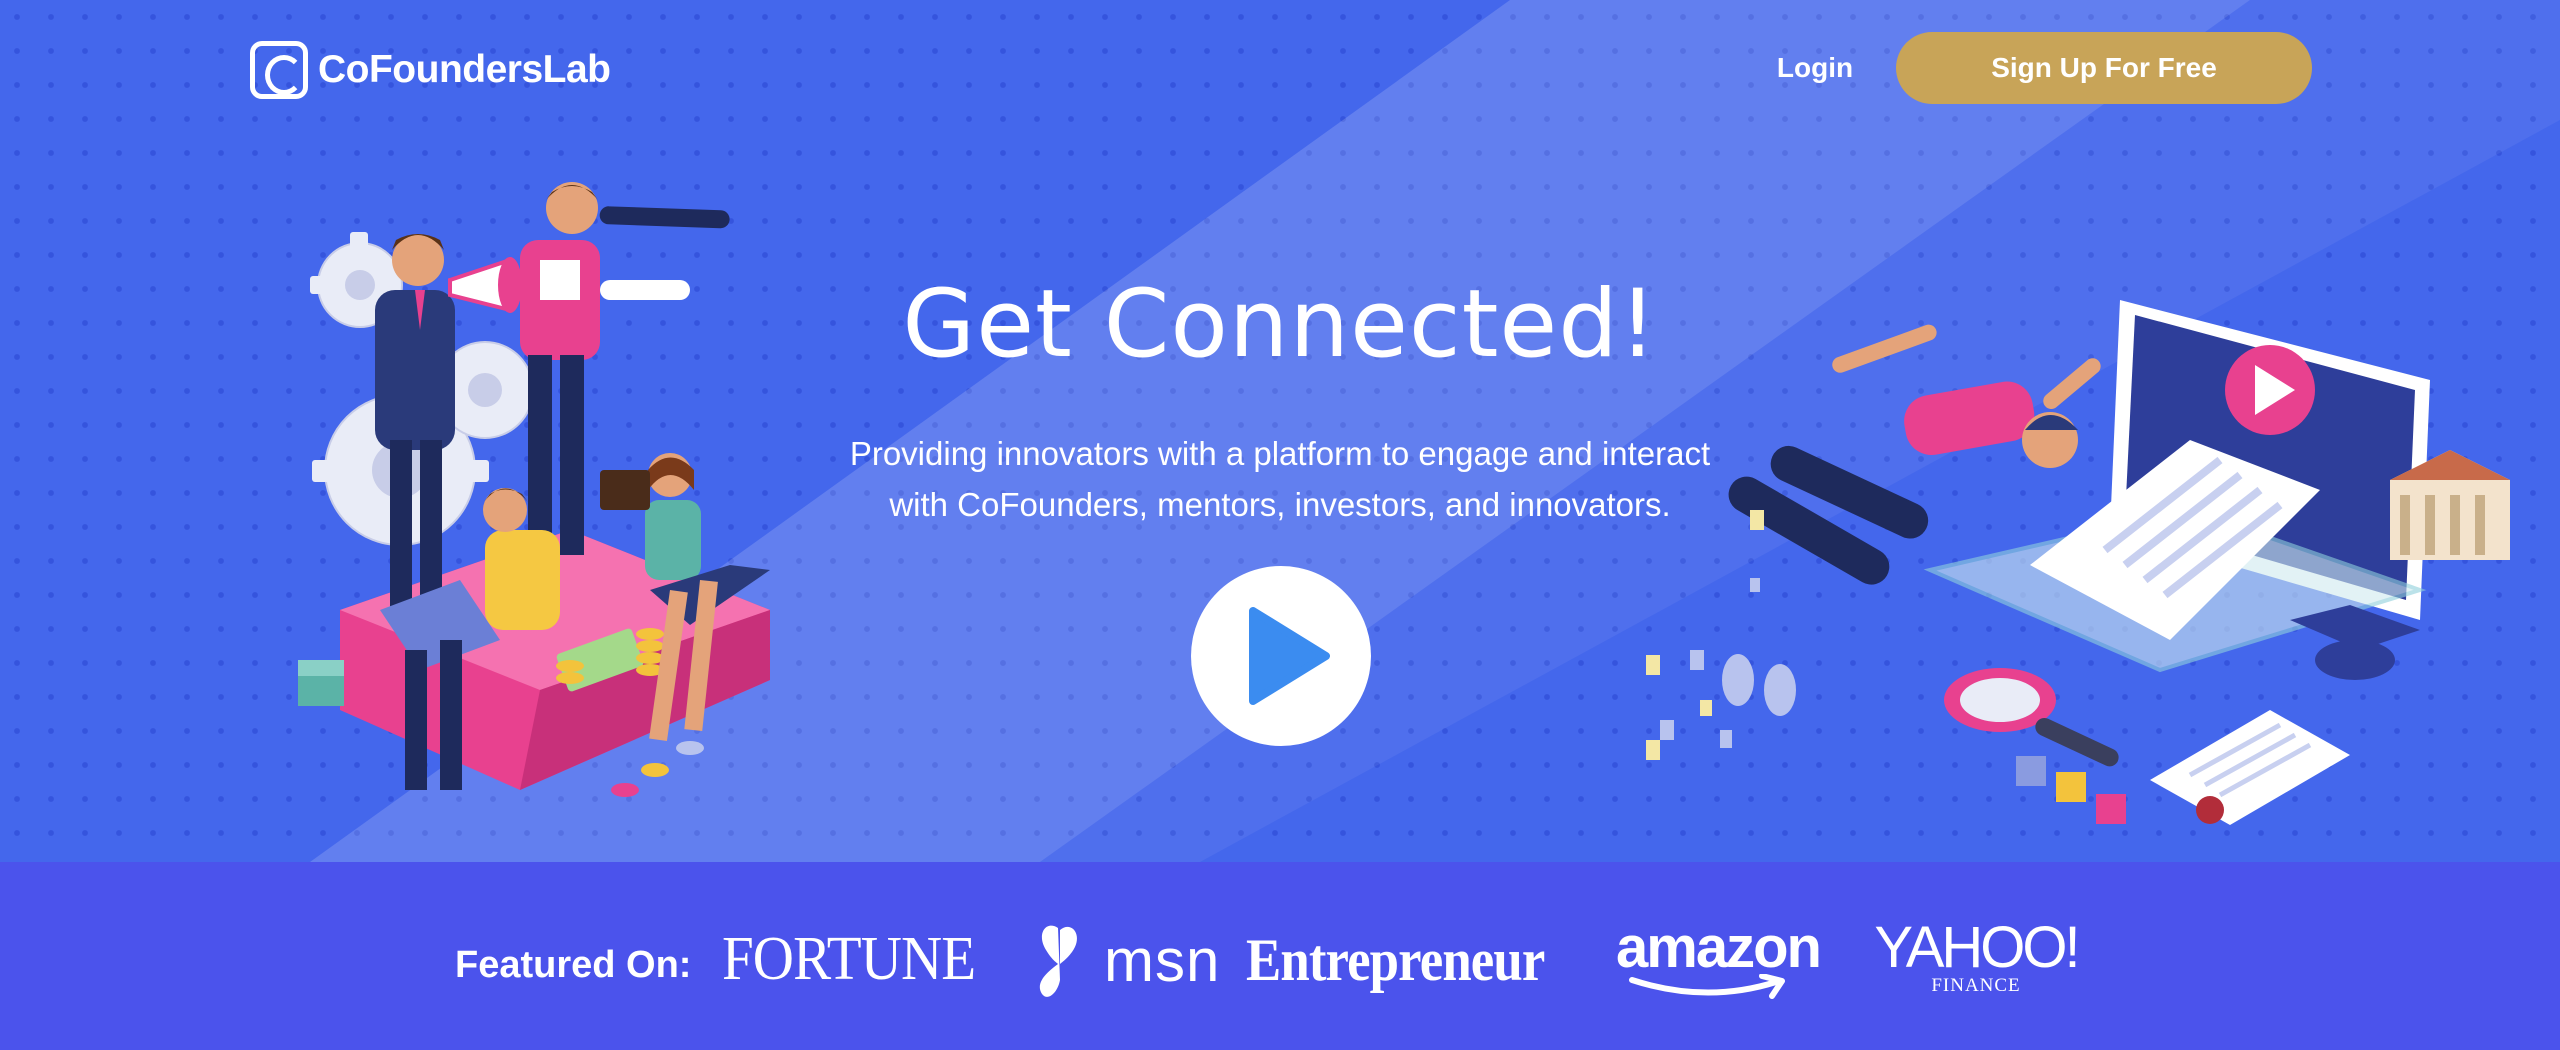  I want to click on logo-mark-icon, so click(279, 70).